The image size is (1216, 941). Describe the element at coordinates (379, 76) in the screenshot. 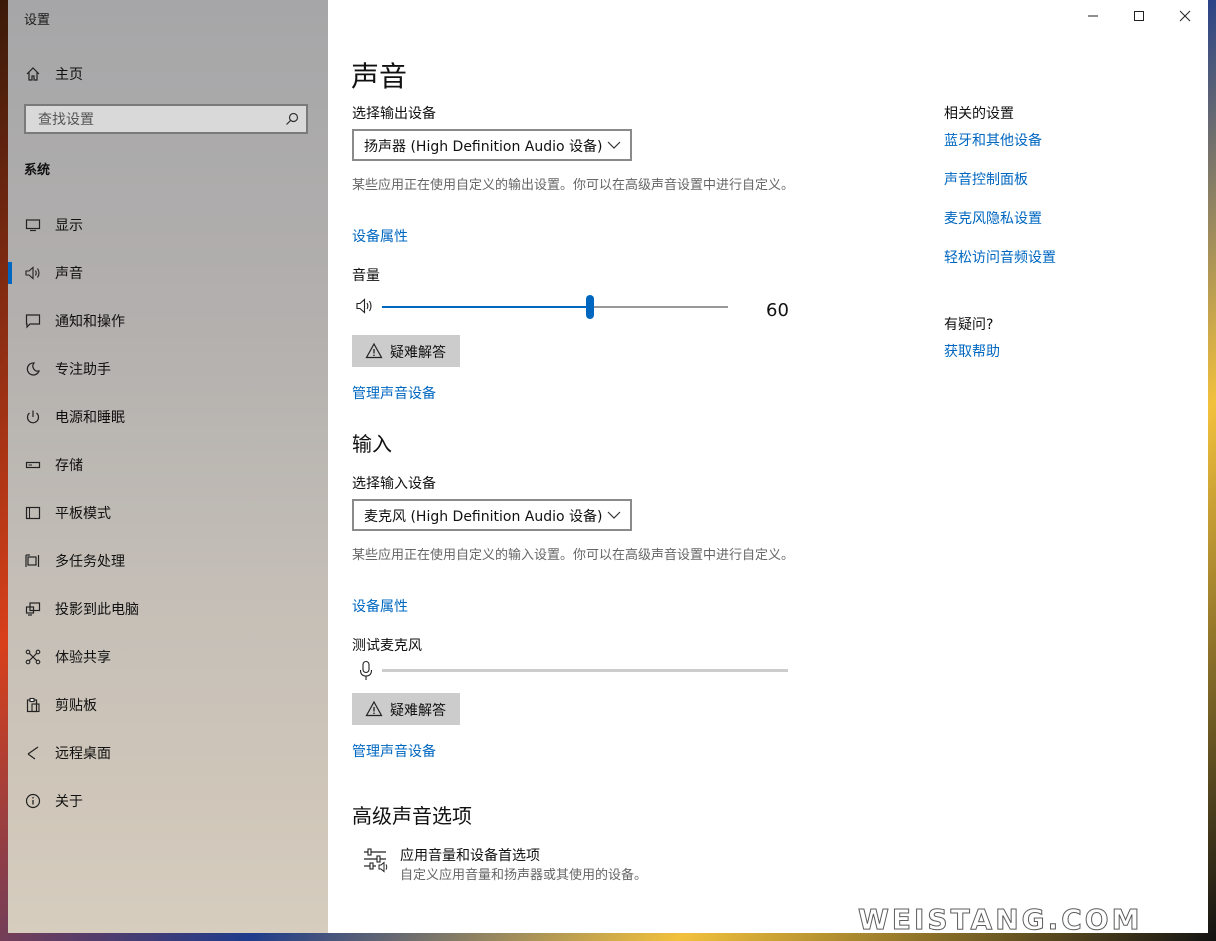

I see `page-title: 声音` at that location.